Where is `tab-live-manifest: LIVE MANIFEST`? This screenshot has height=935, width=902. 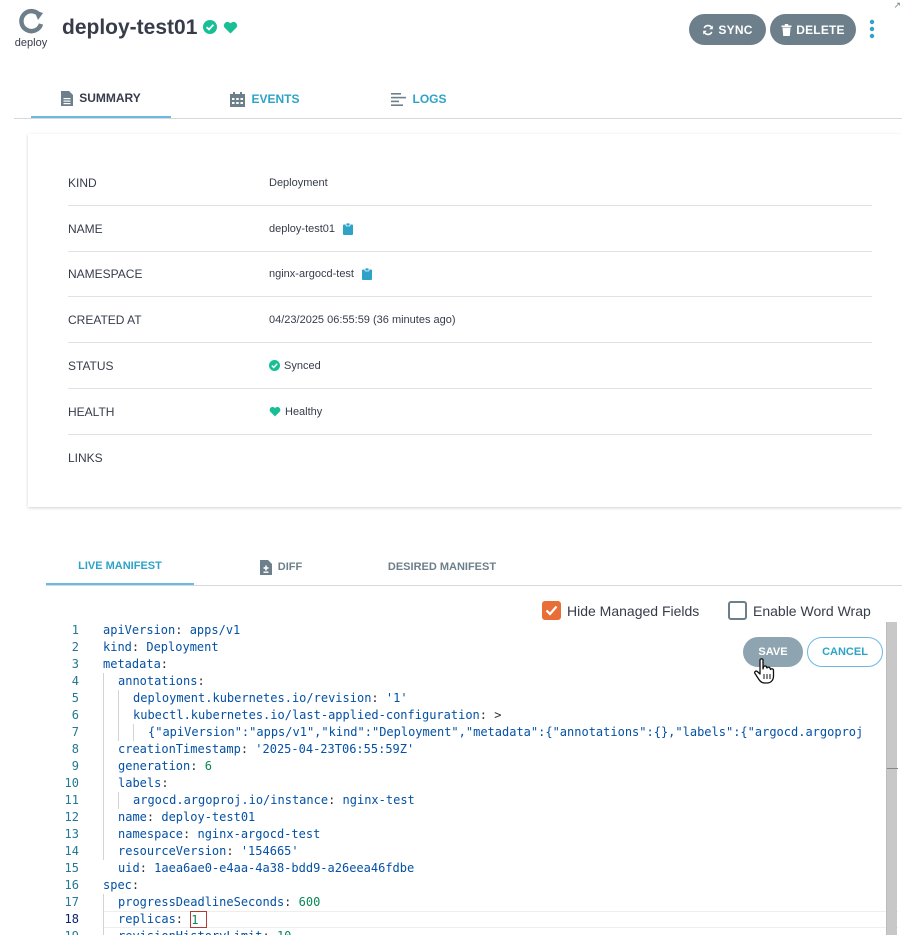
tab-live-manifest: LIVE MANIFEST is located at coordinates (120, 567).